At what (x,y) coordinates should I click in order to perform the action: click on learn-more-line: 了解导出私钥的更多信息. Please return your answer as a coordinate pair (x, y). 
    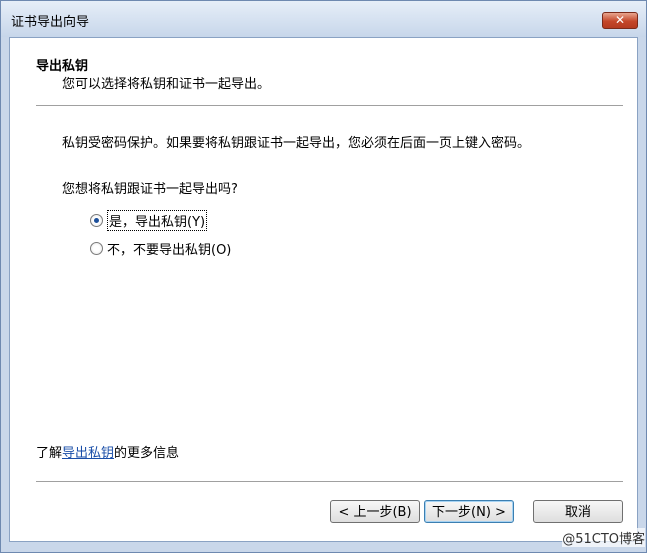
    Looking at the image, I should click on (107, 451).